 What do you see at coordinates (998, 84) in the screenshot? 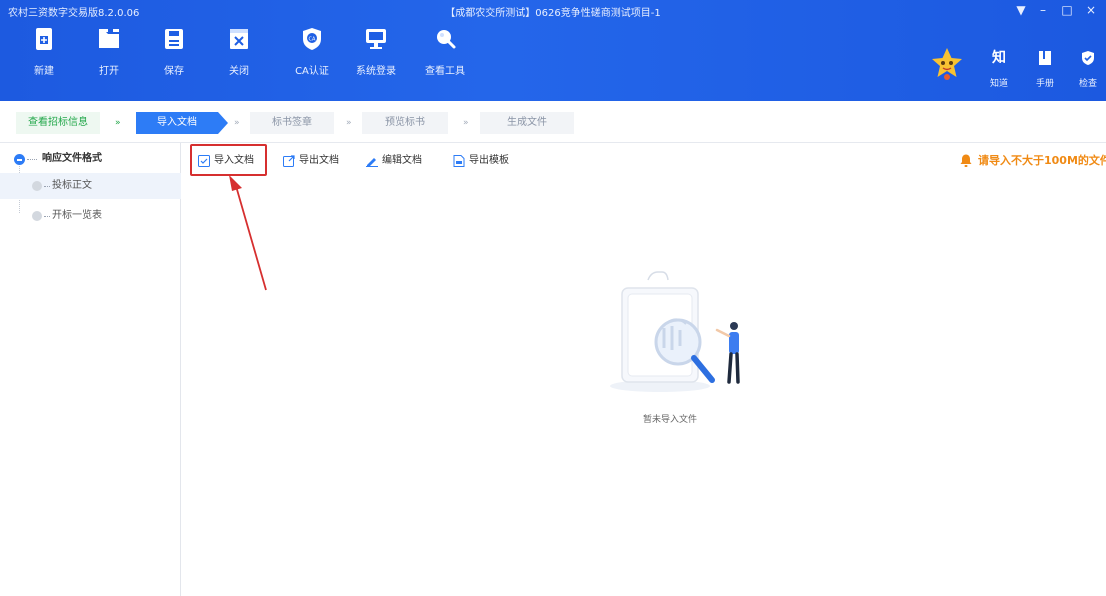
I see `knowledge-label: 知道` at bounding box center [998, 84].